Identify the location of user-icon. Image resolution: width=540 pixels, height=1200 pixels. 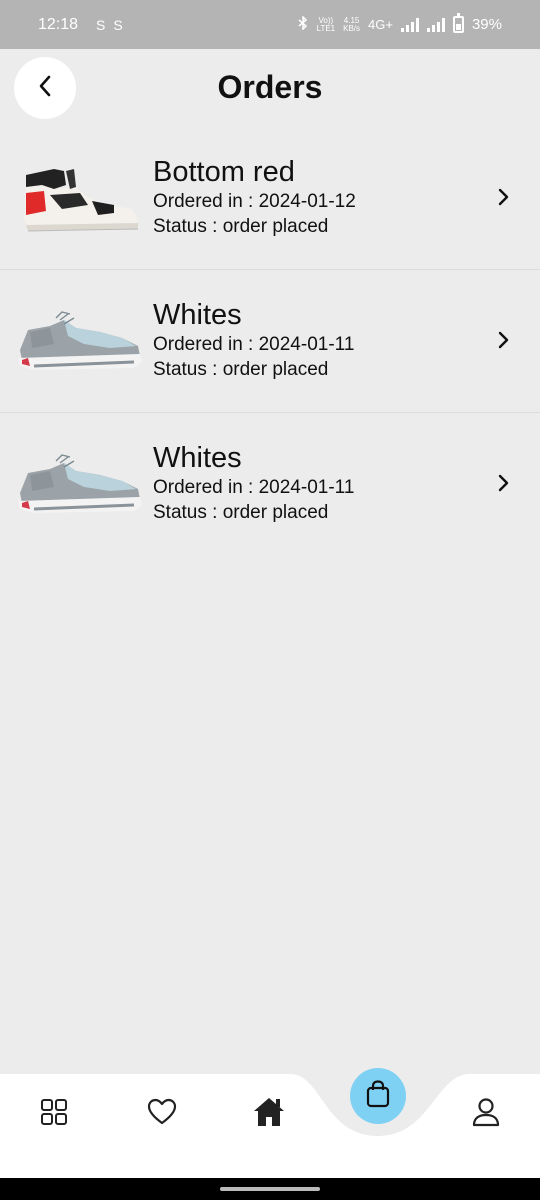
(486, 1114).